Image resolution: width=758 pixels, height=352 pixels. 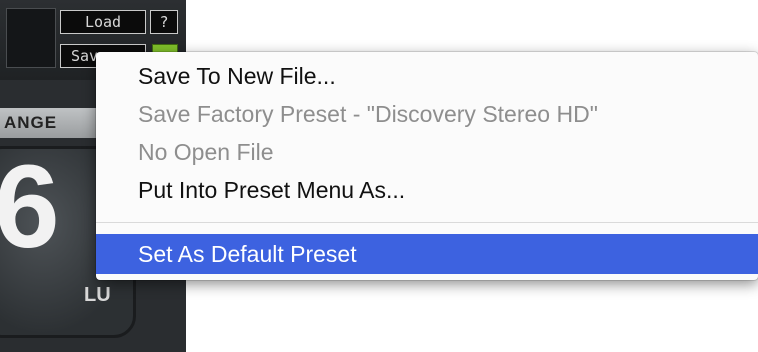 I want to click on menu-item-set-as-default-preset: Set As Default Preset, so click(x=427, y=254).